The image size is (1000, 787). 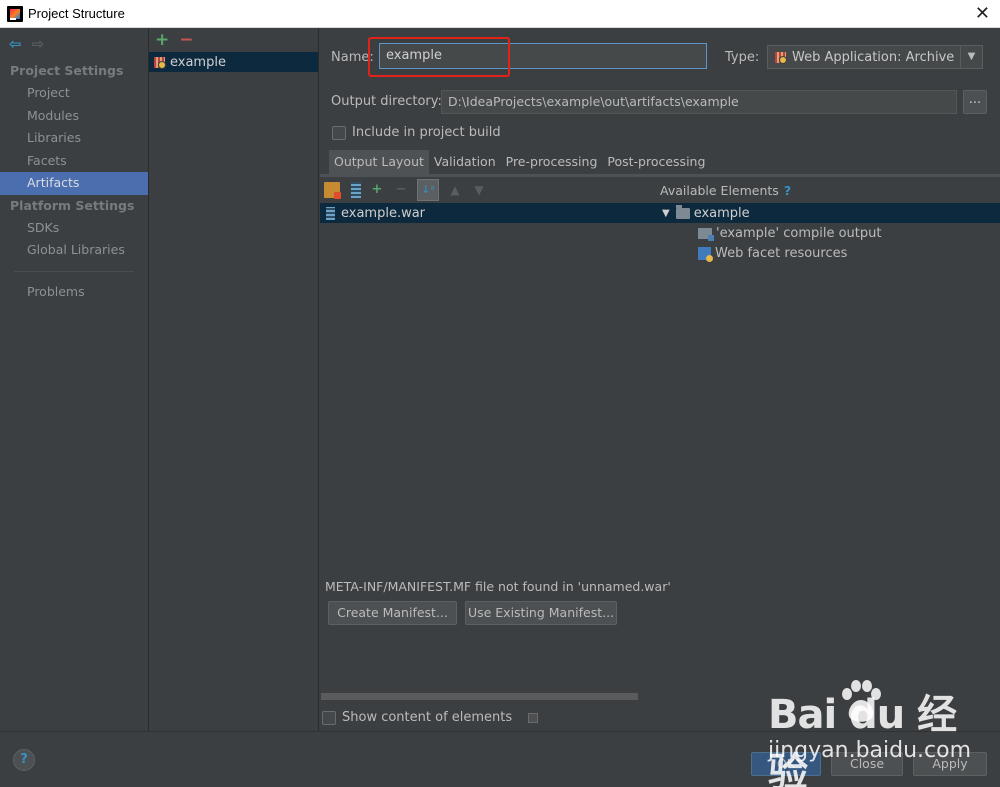 I want to click on nav-item-sdks: SDKs, so click(x=74, y=228).